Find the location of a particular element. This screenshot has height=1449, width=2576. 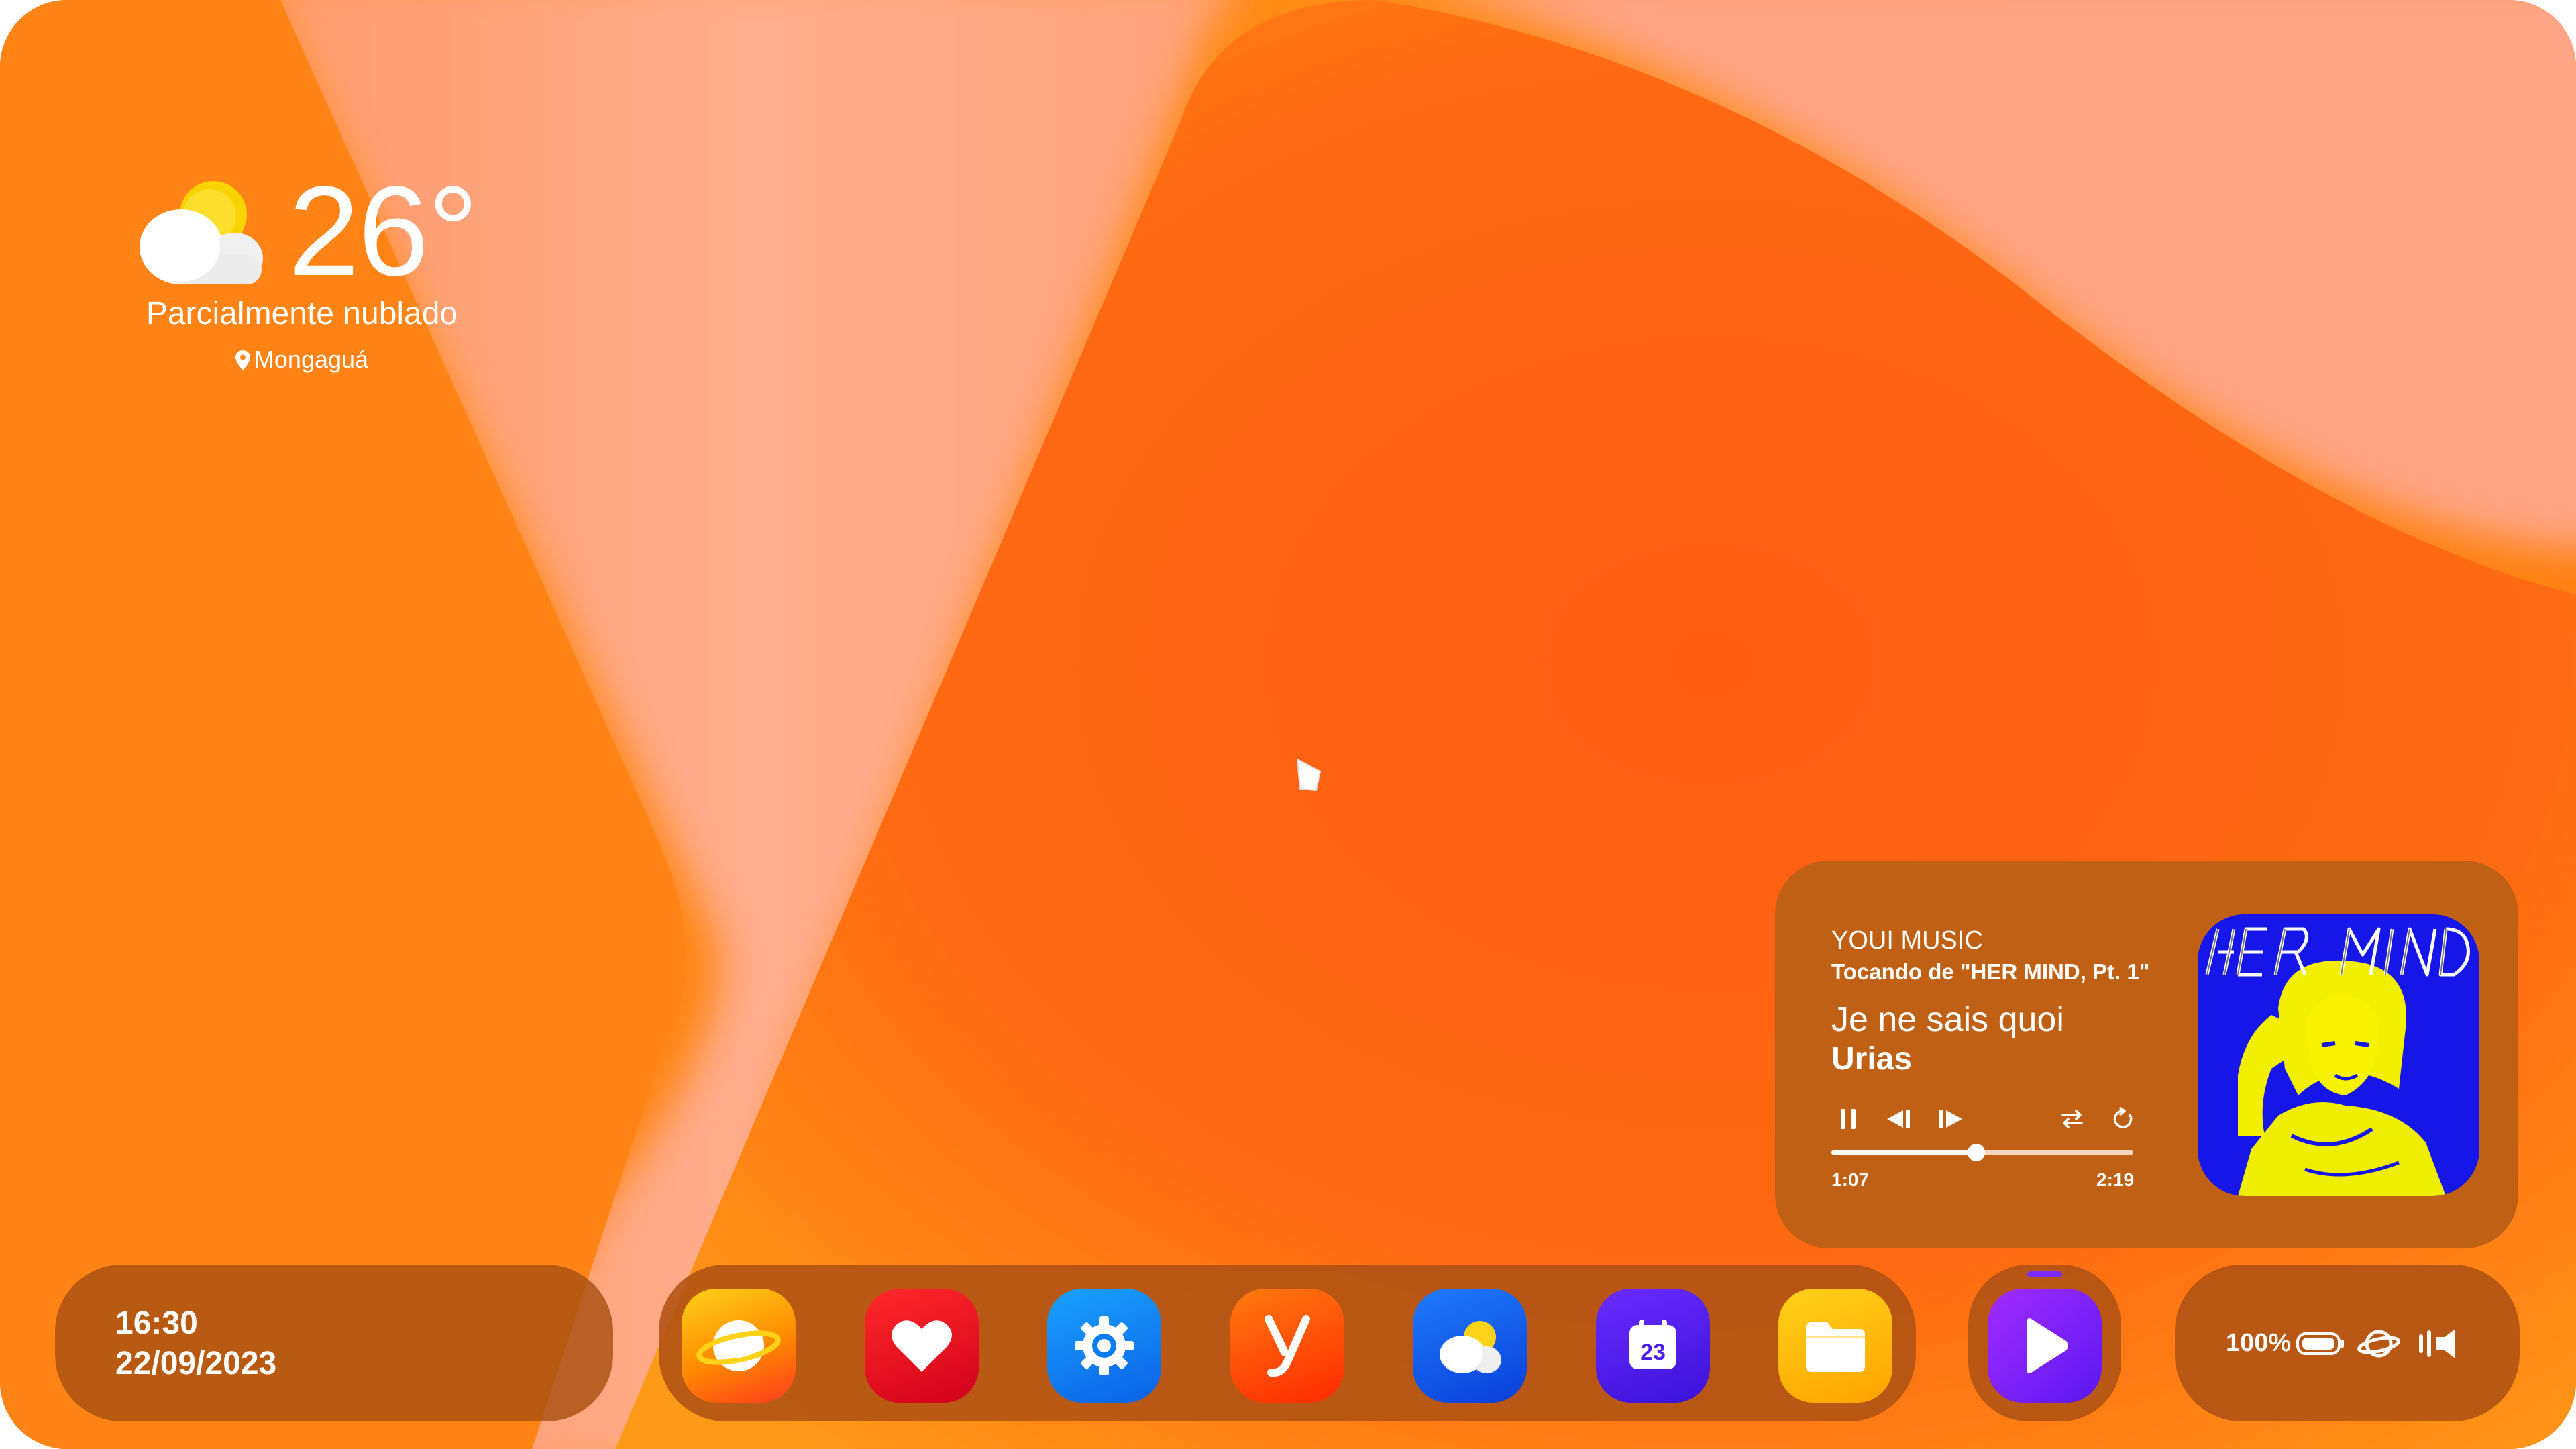

browser-app is located at coordinates (739, 1346).